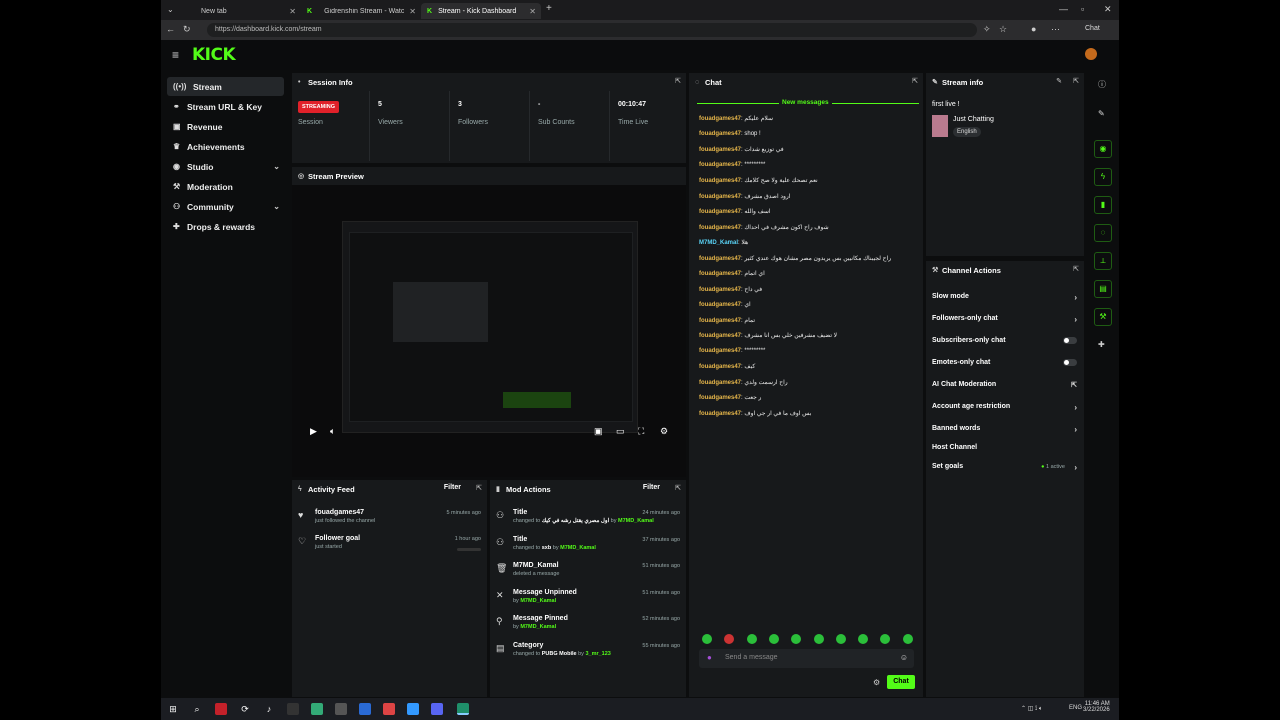 The height and width of the screenshot is (720, 1280). What do you see at coordinates (1103, 289) in the screenshot?
I see `info-tool-icon: ▤` at bounding box center [1103, 289].